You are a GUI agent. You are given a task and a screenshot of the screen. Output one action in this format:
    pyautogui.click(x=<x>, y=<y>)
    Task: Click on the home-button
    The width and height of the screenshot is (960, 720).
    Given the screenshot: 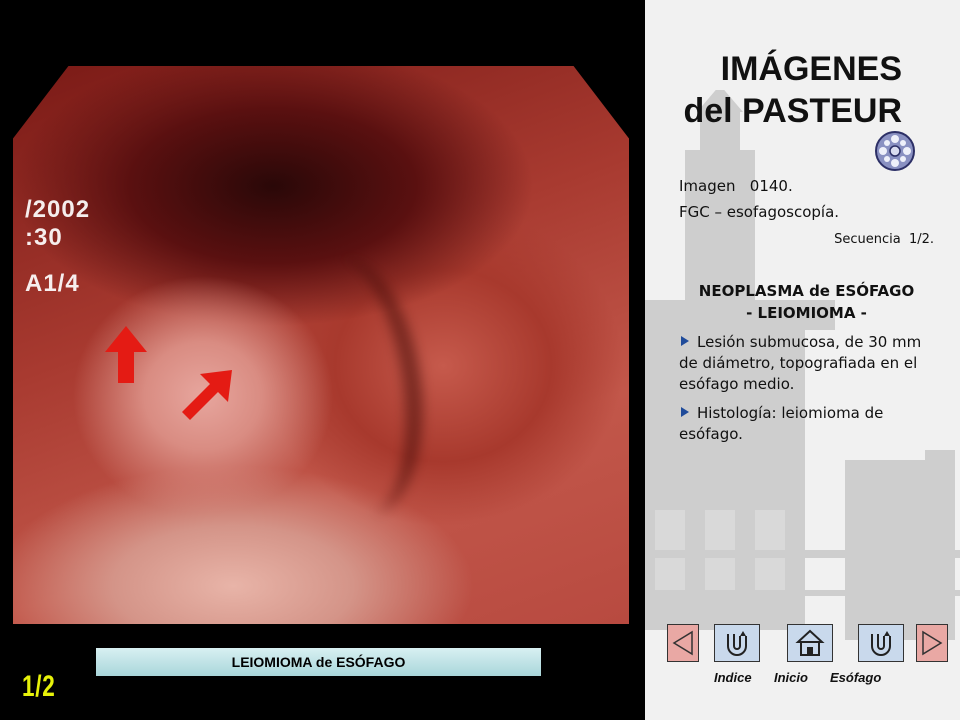 What is the action you would take?
    pyautogui.click(x=810, y=643)
    